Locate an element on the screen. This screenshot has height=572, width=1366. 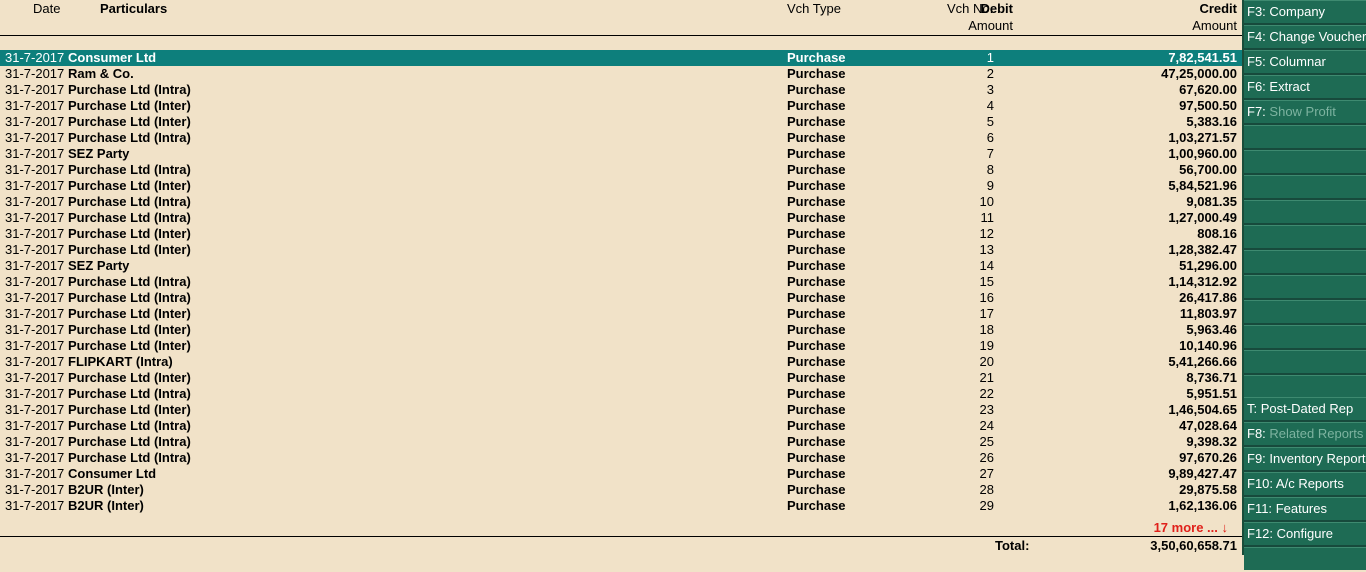
button-a-c-reports: F10: A/c Reports is located at coordinates (1305, 483).